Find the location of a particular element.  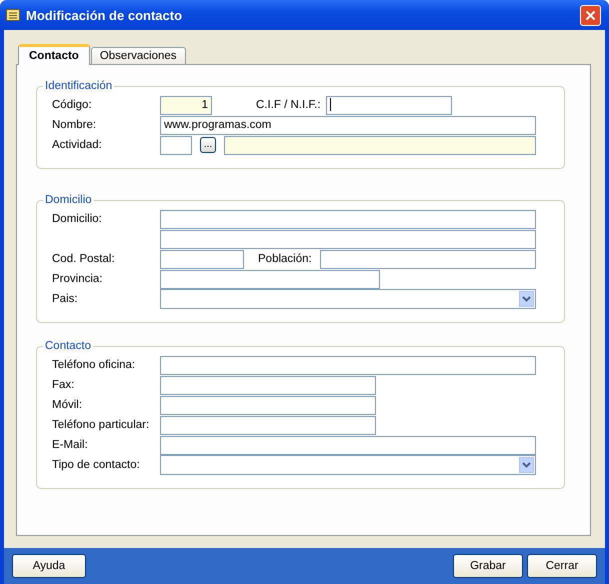

field-label: Móvil: is located at coordinates (68, 405).